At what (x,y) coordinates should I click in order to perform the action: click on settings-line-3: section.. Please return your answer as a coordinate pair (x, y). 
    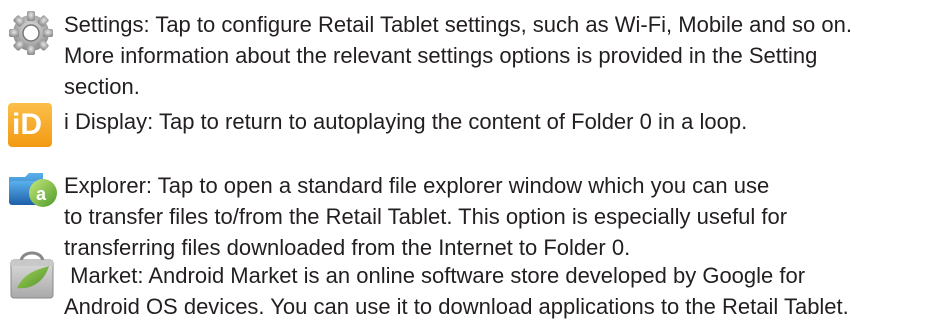
    Looking at the image, I should click on (102, 86).